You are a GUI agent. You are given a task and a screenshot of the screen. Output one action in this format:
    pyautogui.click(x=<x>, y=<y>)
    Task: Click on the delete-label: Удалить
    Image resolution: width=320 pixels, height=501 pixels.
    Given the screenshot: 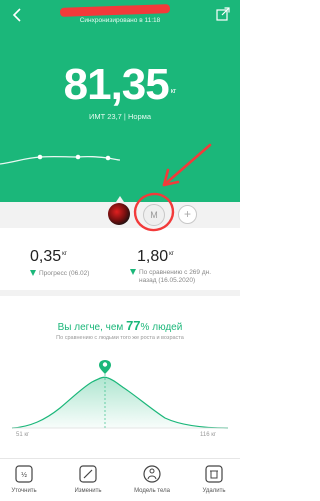 What is the action you would take?
    pyautogui.click(x=214, y=491)
    